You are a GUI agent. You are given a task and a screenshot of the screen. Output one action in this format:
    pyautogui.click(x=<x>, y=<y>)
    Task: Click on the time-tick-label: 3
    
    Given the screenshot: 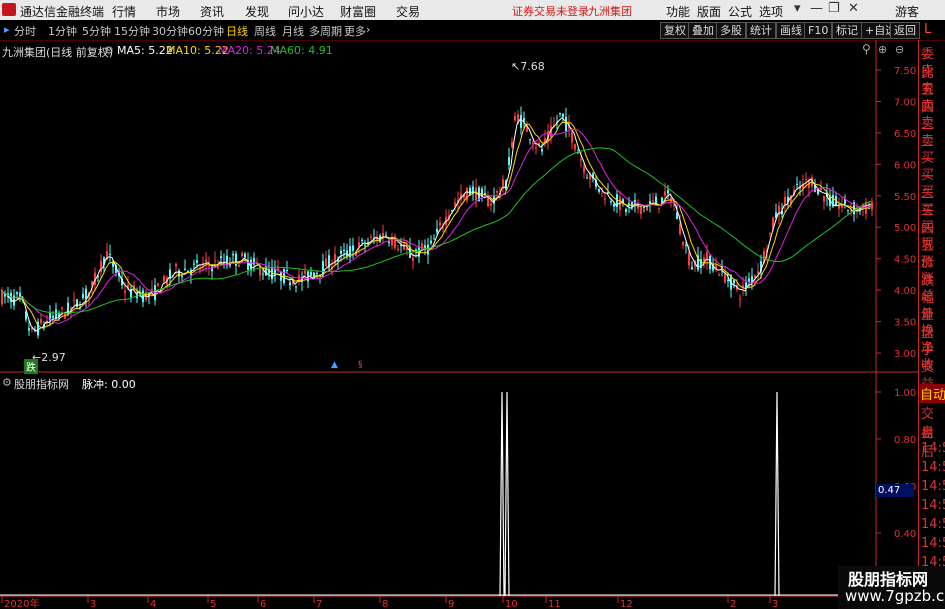 What is the action you would take?
    pyautogui.click(x=775, y=604)
    